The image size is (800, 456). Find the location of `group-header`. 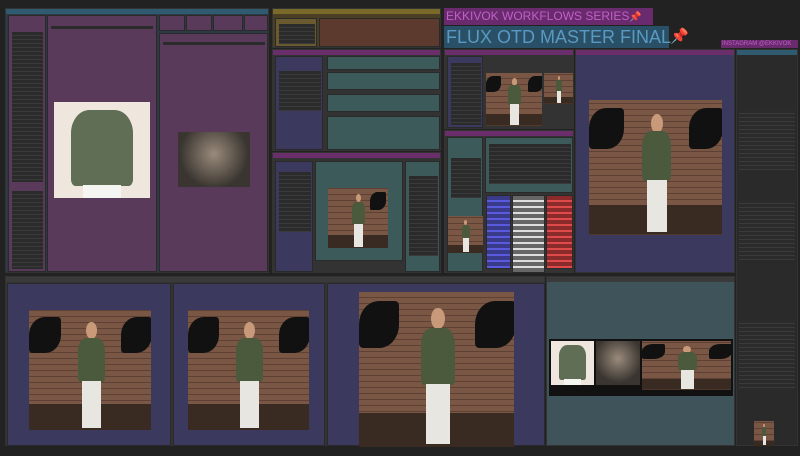

group-header is located at coordinates (137, 11).